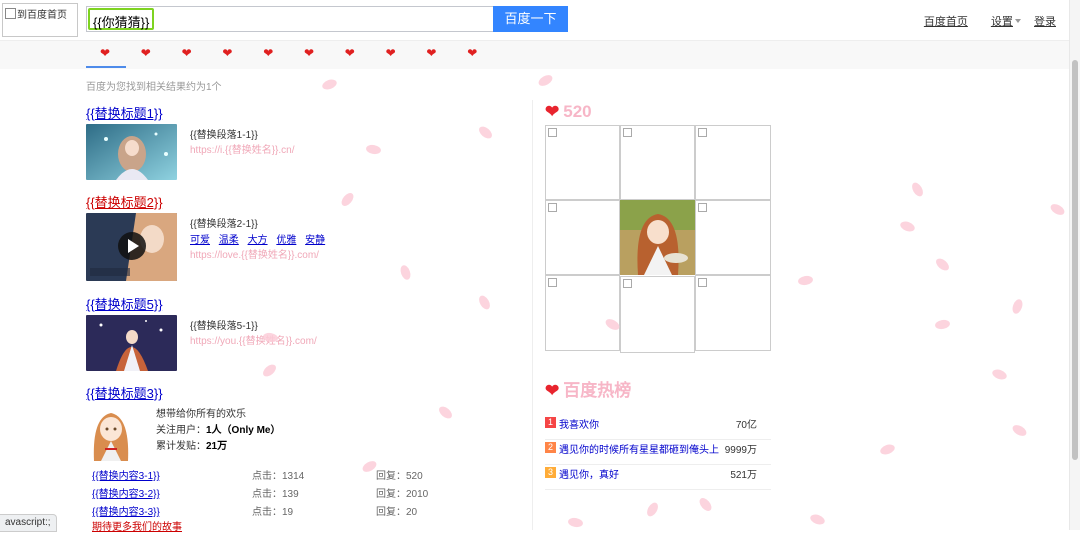 The image size is (1080, 533). I want to click on forum-avatar, so click(111, 433).